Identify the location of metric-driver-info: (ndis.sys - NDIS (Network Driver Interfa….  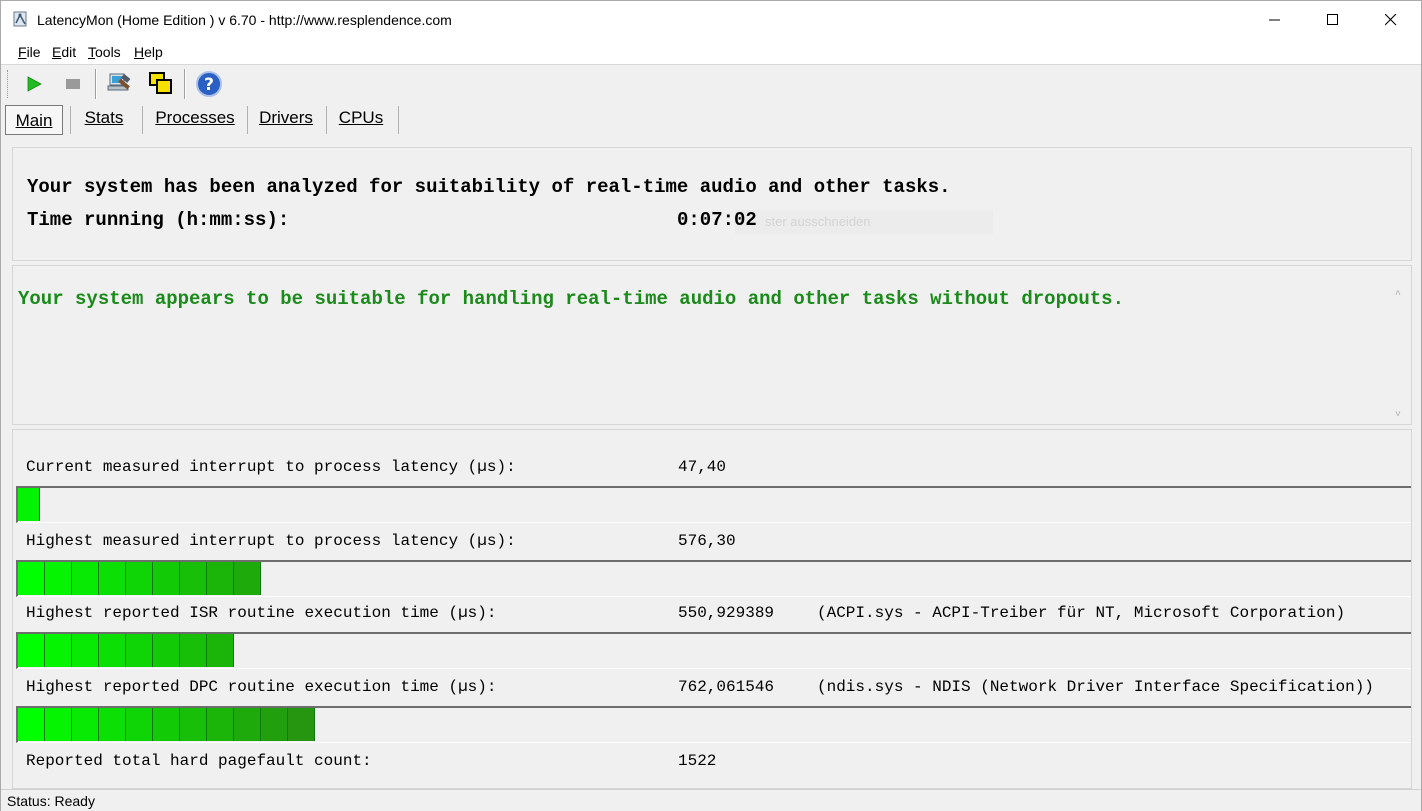
(1095, 687).